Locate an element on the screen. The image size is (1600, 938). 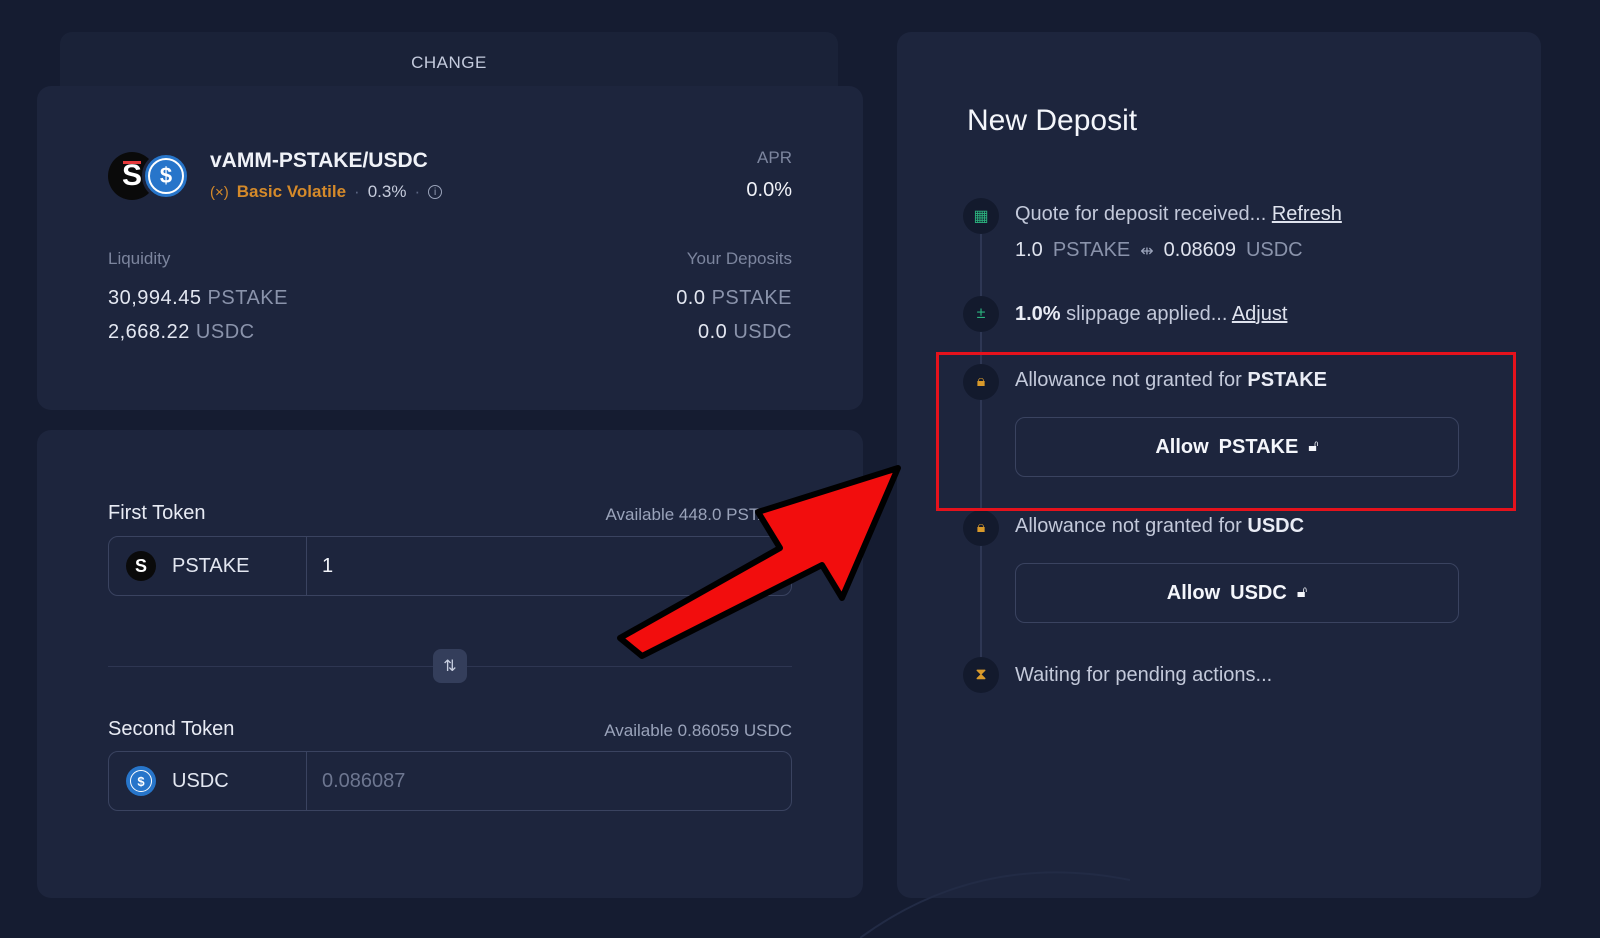
allowance-text: Allowance not granted for is located at coordinates (1128, 526).